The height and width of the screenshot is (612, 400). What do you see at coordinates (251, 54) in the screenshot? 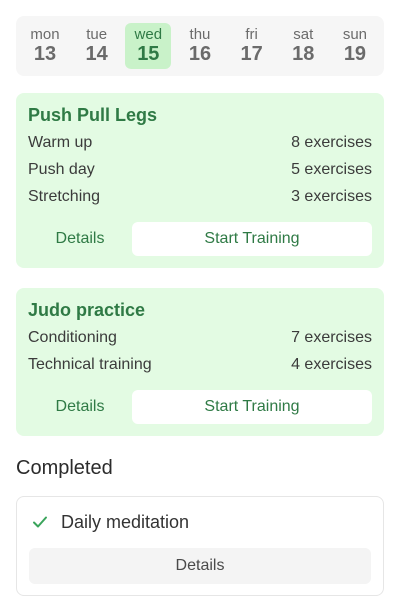
I see `day-date: 17` at bounding box center [251, 54].